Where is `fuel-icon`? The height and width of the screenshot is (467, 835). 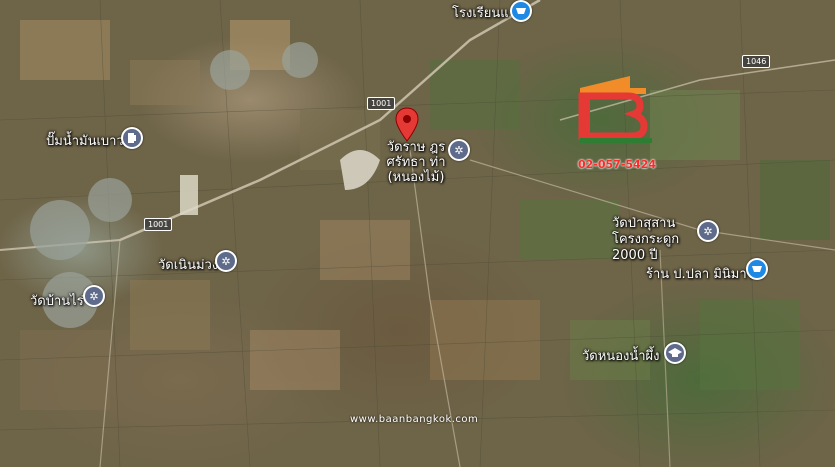
fuel-icon is located at coordinates (132, 138).